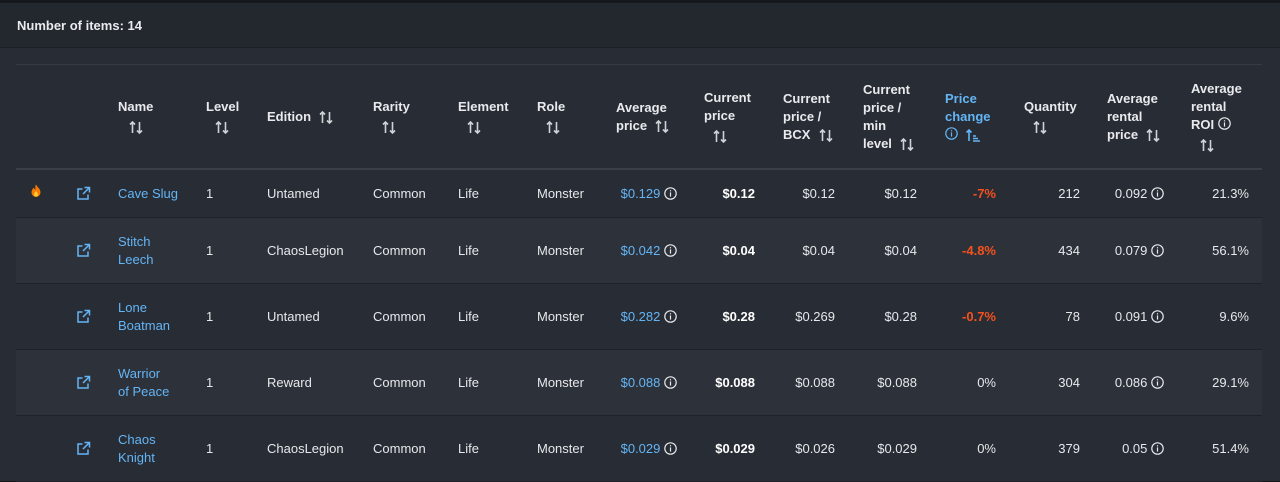 This screenshot has width=1280, height=482. I want to click on bcx-price-value: $0.12, so click(818, 193).